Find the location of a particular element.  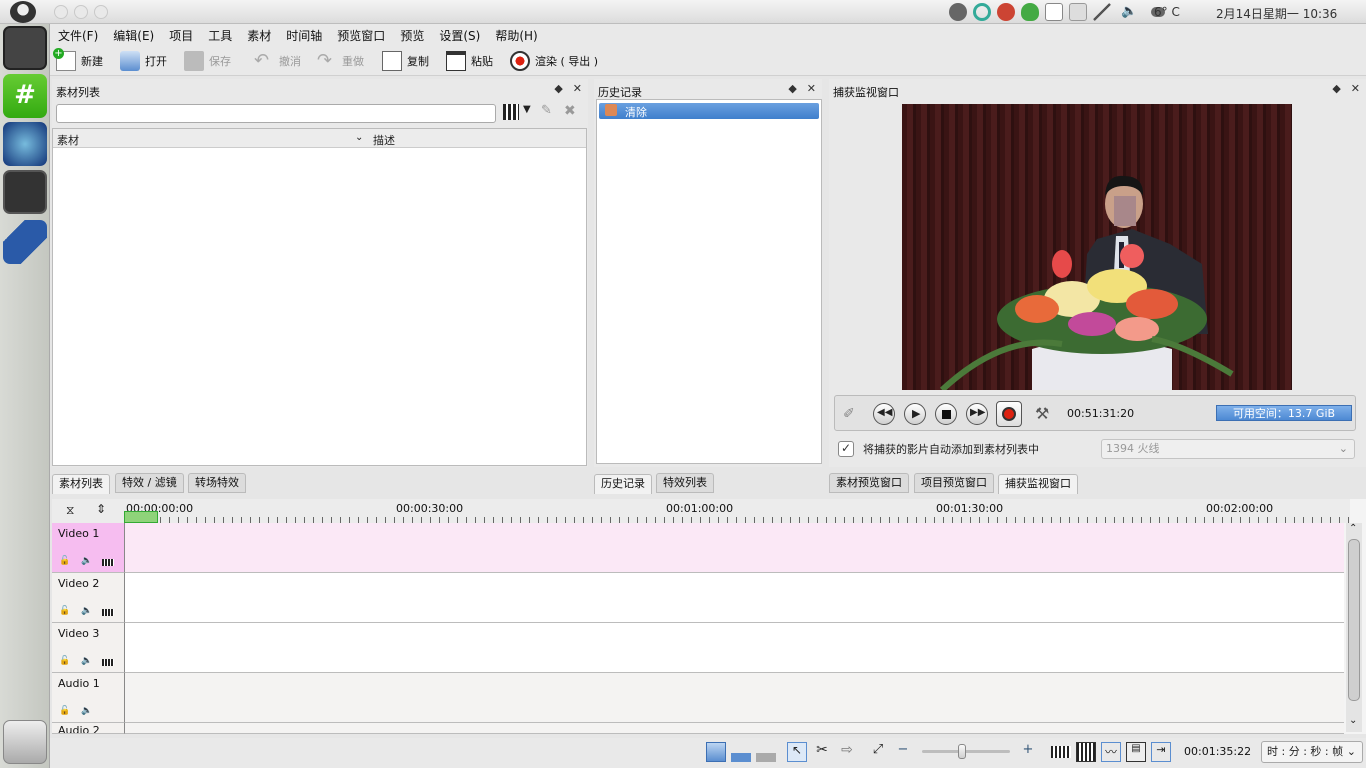

network-icon is located at coordinates (982, 12).